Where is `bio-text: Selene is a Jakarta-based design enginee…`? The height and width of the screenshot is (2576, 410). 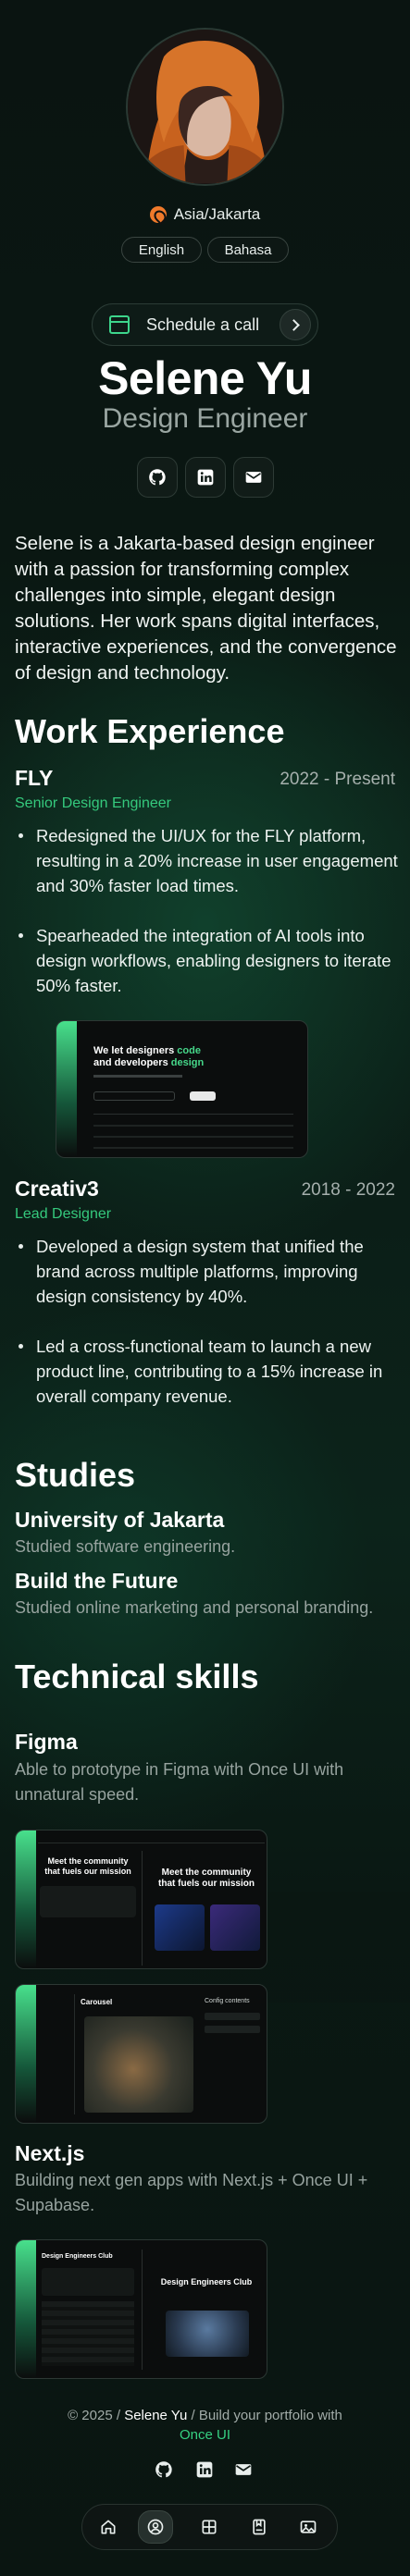 bio-text: Selene is a Jakarta-based design enginee… is located at coordinates (206, 608).